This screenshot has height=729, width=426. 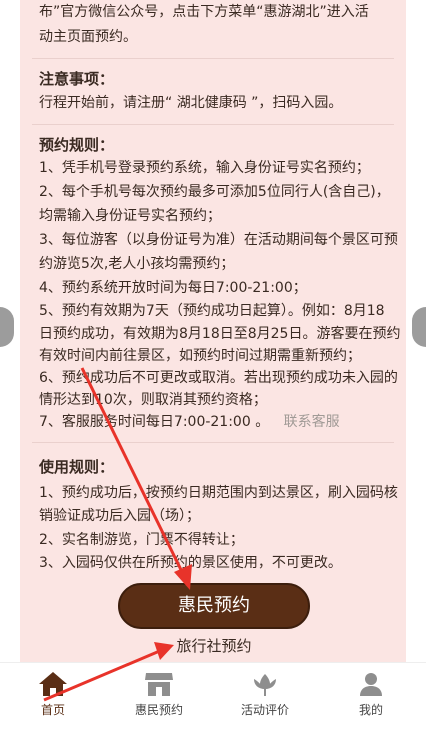 What do you see at coordinates (7, 327) in the screenshot?
I see `previous-arrow` at bounding box center [7, 327].